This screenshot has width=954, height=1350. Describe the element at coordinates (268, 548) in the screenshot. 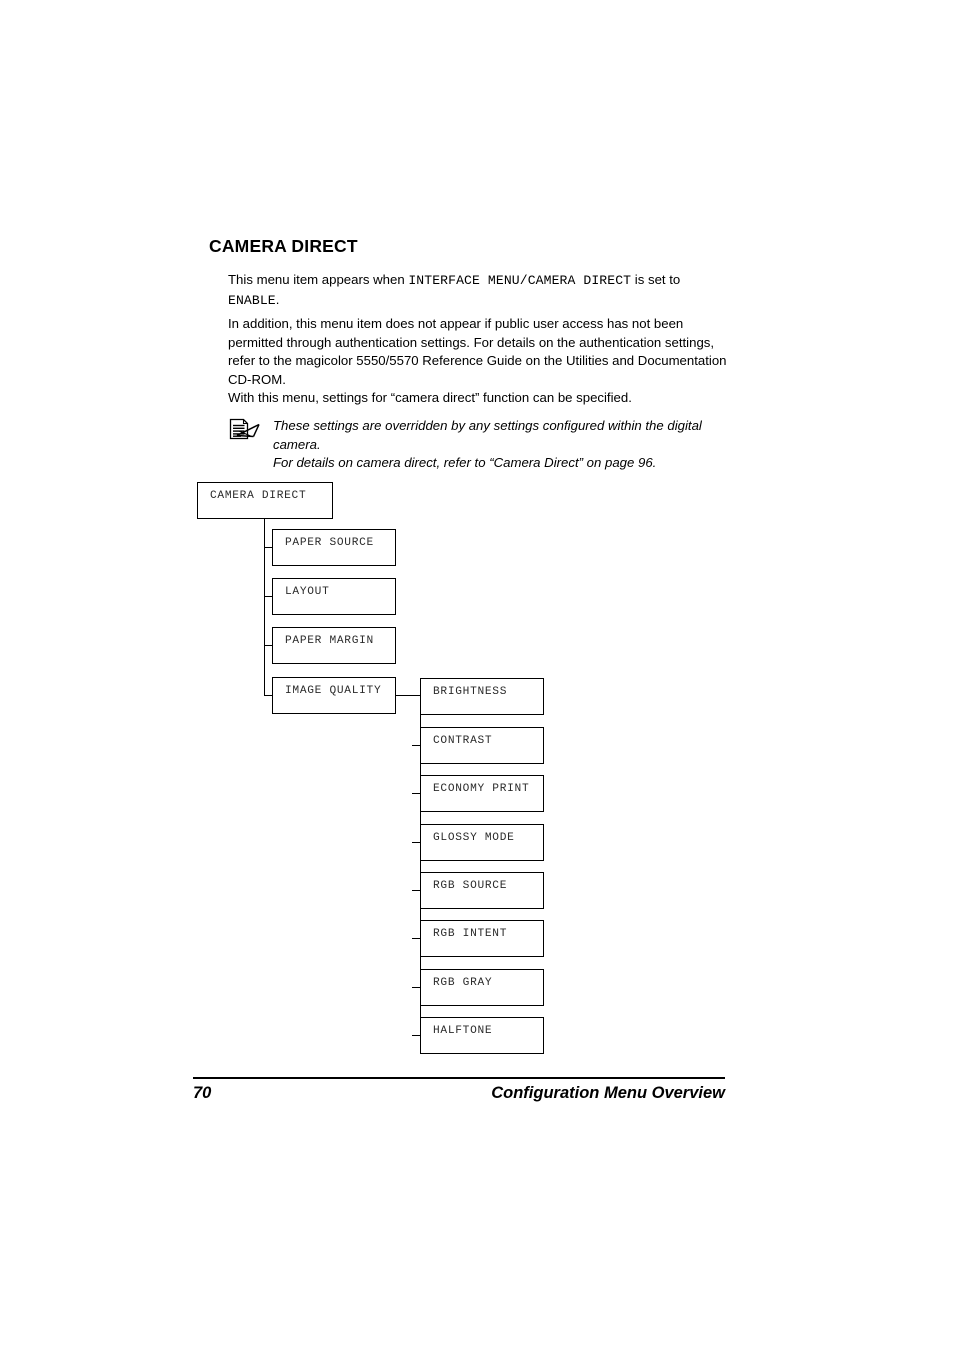

I see `tree-connector-paper-source` at that location.